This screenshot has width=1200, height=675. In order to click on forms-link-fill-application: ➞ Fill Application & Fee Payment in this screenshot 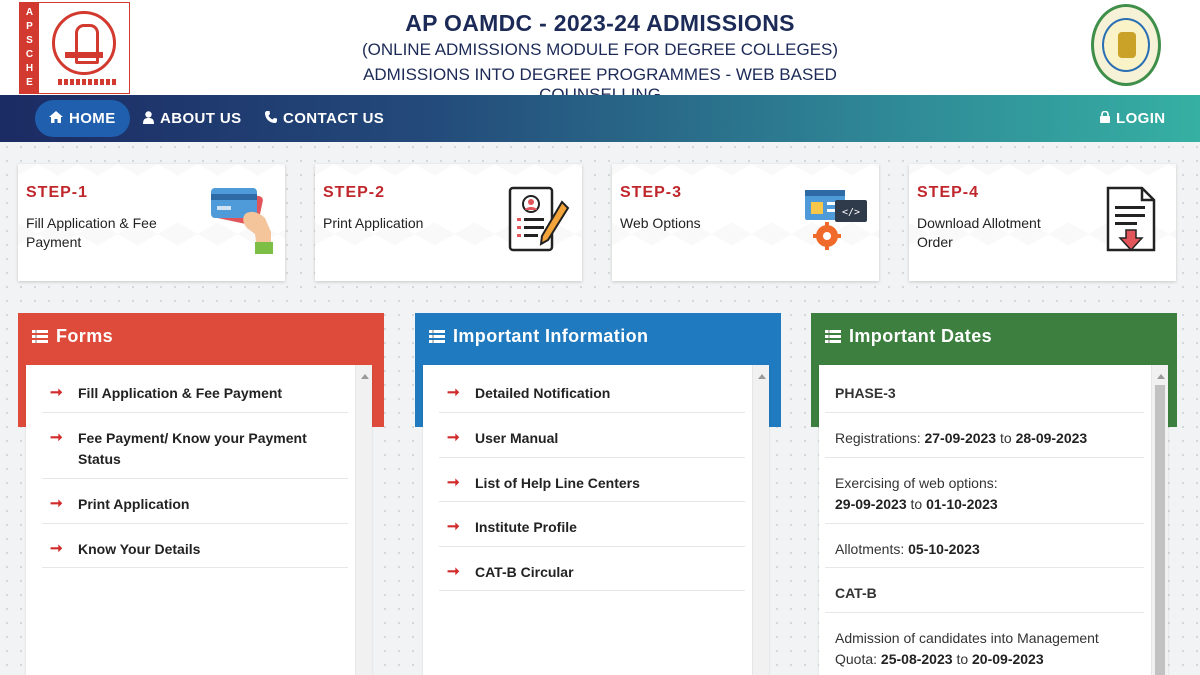, I will do `click(195, 389)`.